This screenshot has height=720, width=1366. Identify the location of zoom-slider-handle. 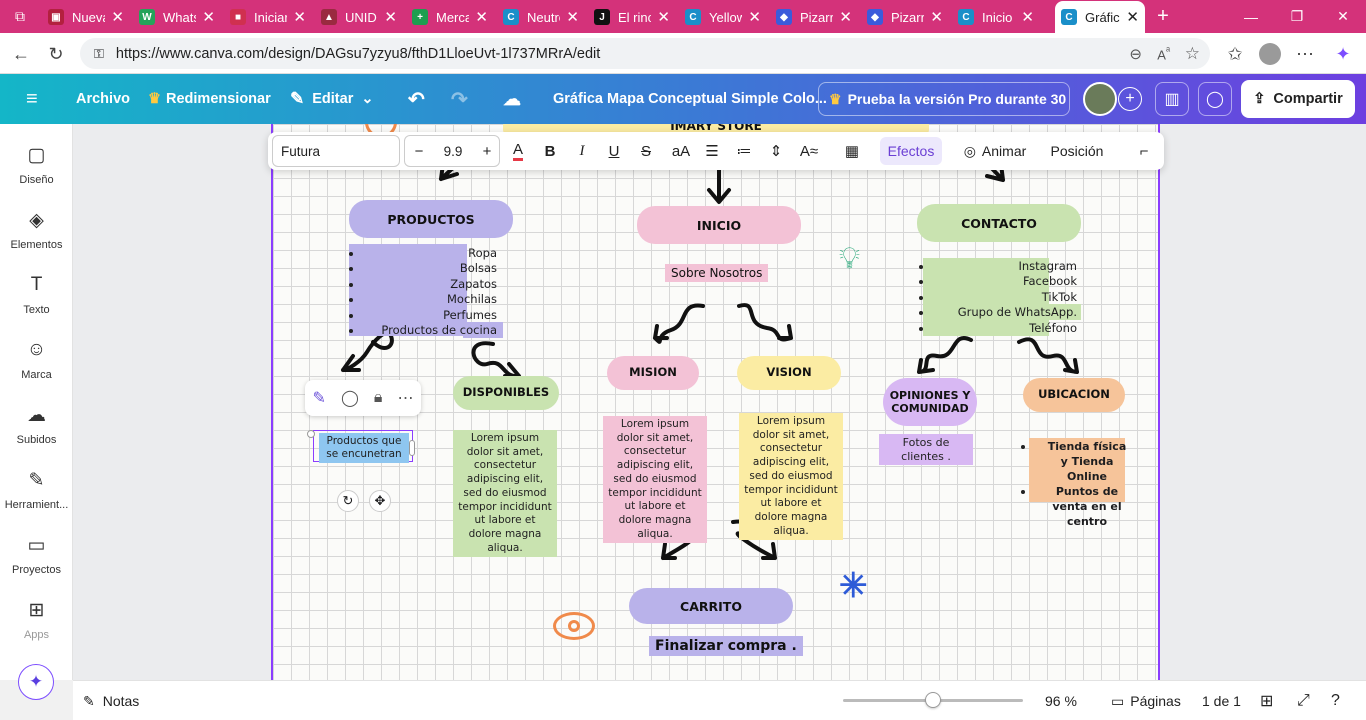
(933, 700).